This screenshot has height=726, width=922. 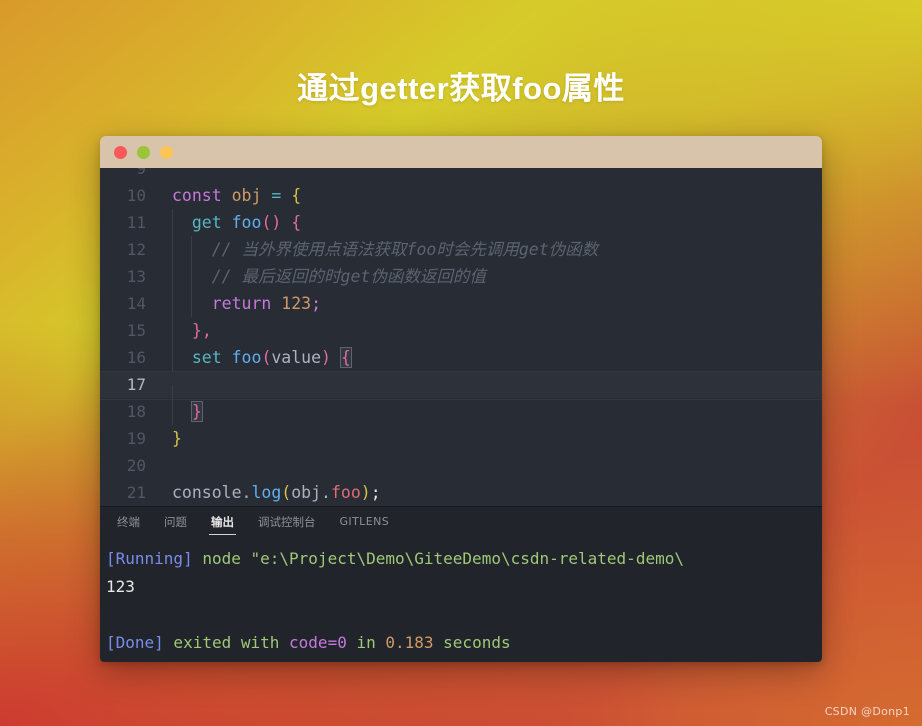 What do you see at coordinates (492, 195) in the screenshot?
I see `code-line-text: const obj = {` at bounding box center [492, 195].